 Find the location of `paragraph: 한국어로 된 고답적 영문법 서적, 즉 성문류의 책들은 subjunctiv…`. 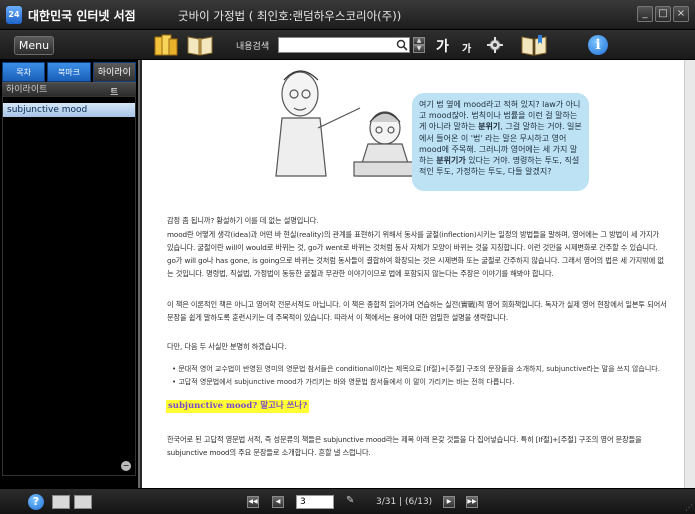

paragraph: 한국어로 된 고답적 영문법 서적, 즉 성문류의 책들은 subjunctiv… is located at coordinates (404, 446).